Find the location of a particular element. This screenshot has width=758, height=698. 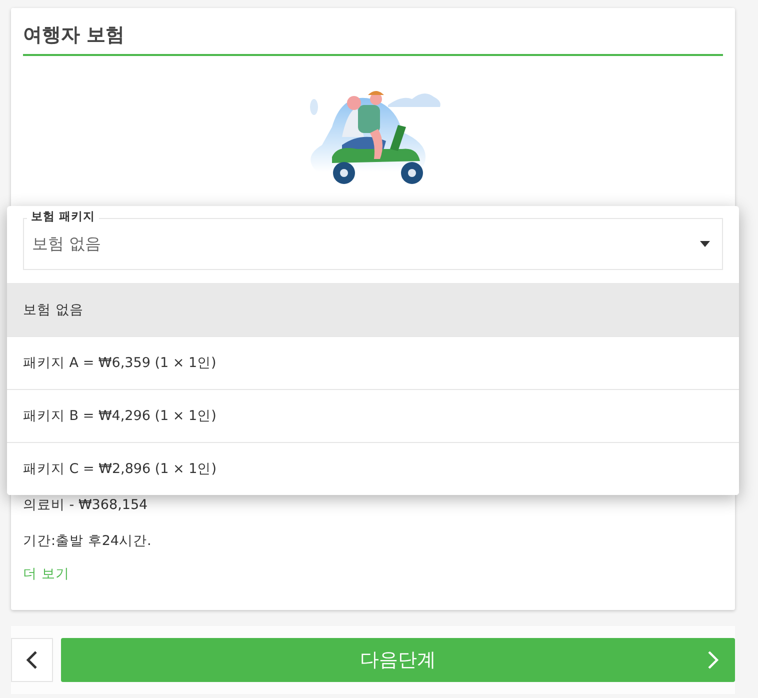

chevron-left-icon is located at coordinates (32, 660).